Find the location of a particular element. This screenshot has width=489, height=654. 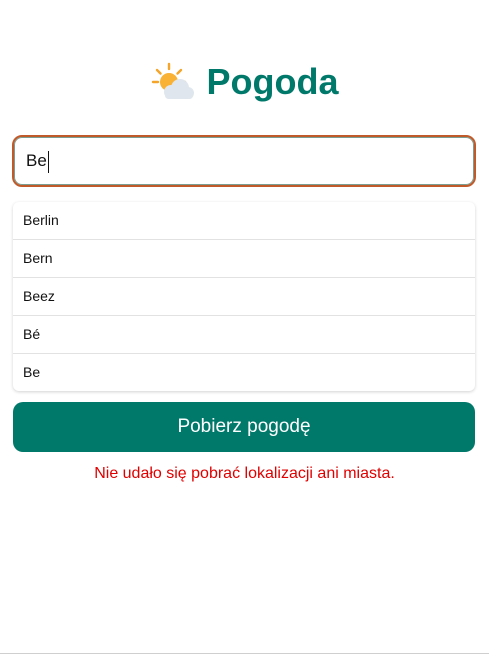

app-header: Pogoda is located at coordinates (244, 82).